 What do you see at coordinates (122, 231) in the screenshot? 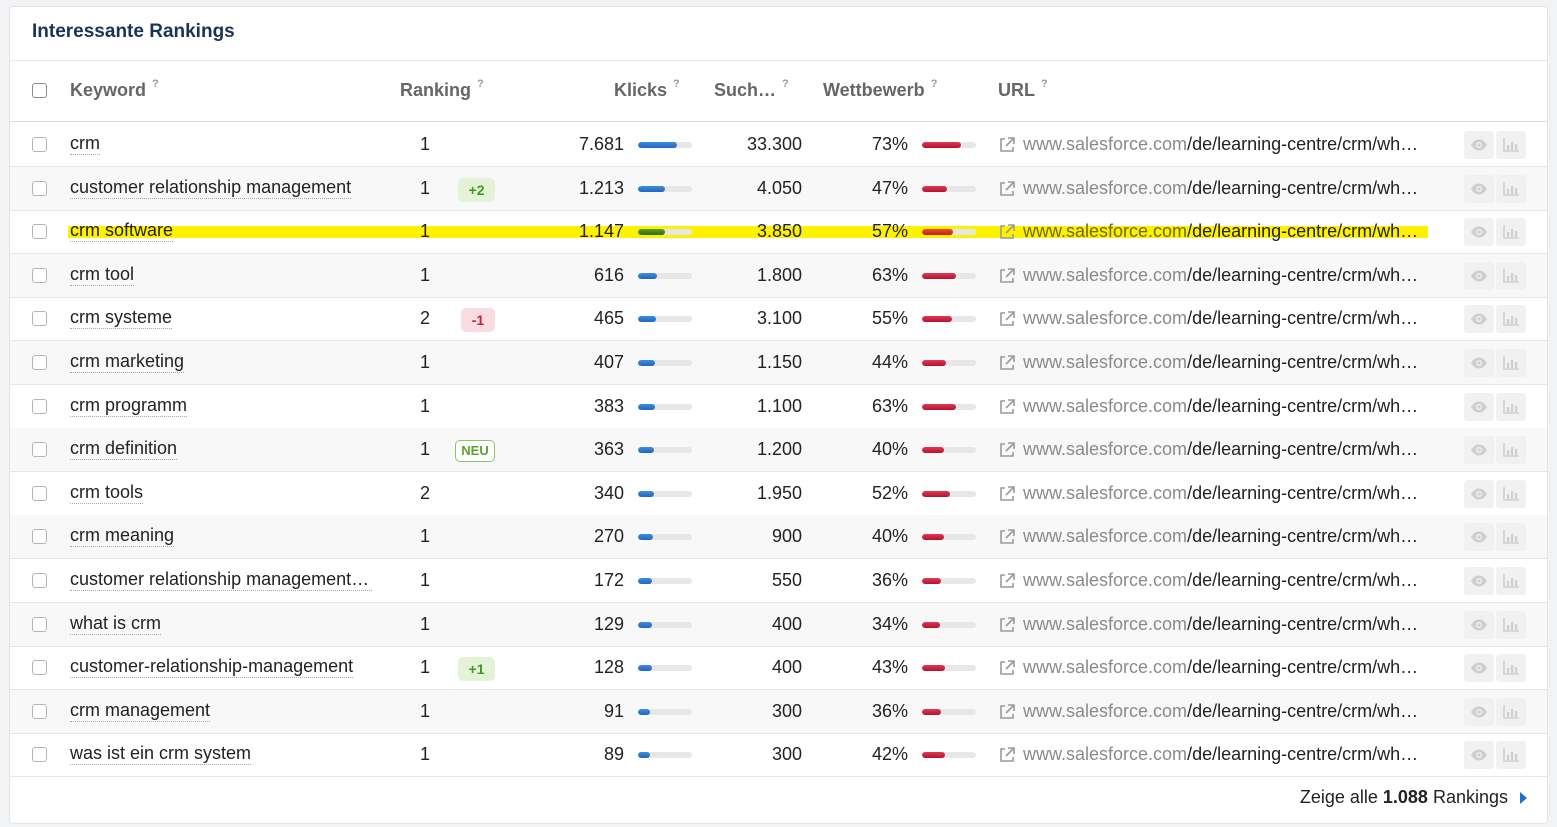
I see `keyword-link: crm software` at bounding box center [122, 231].